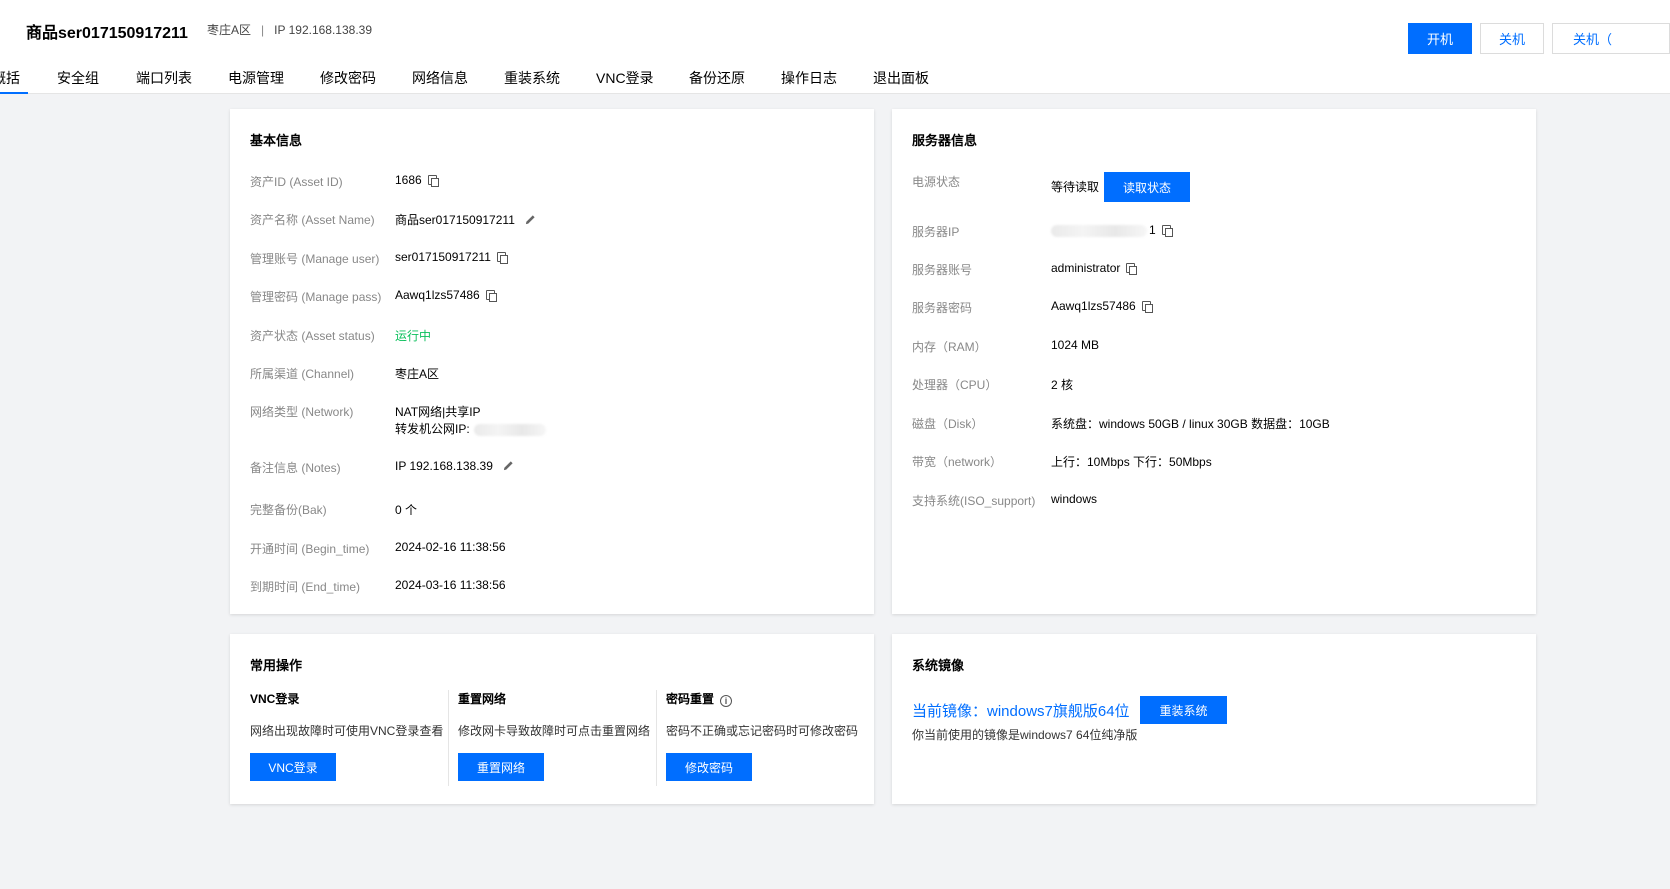  Describe the element at coordinates (406, 510) in the screenshot. I see `backup-value: 0 个` at that location.